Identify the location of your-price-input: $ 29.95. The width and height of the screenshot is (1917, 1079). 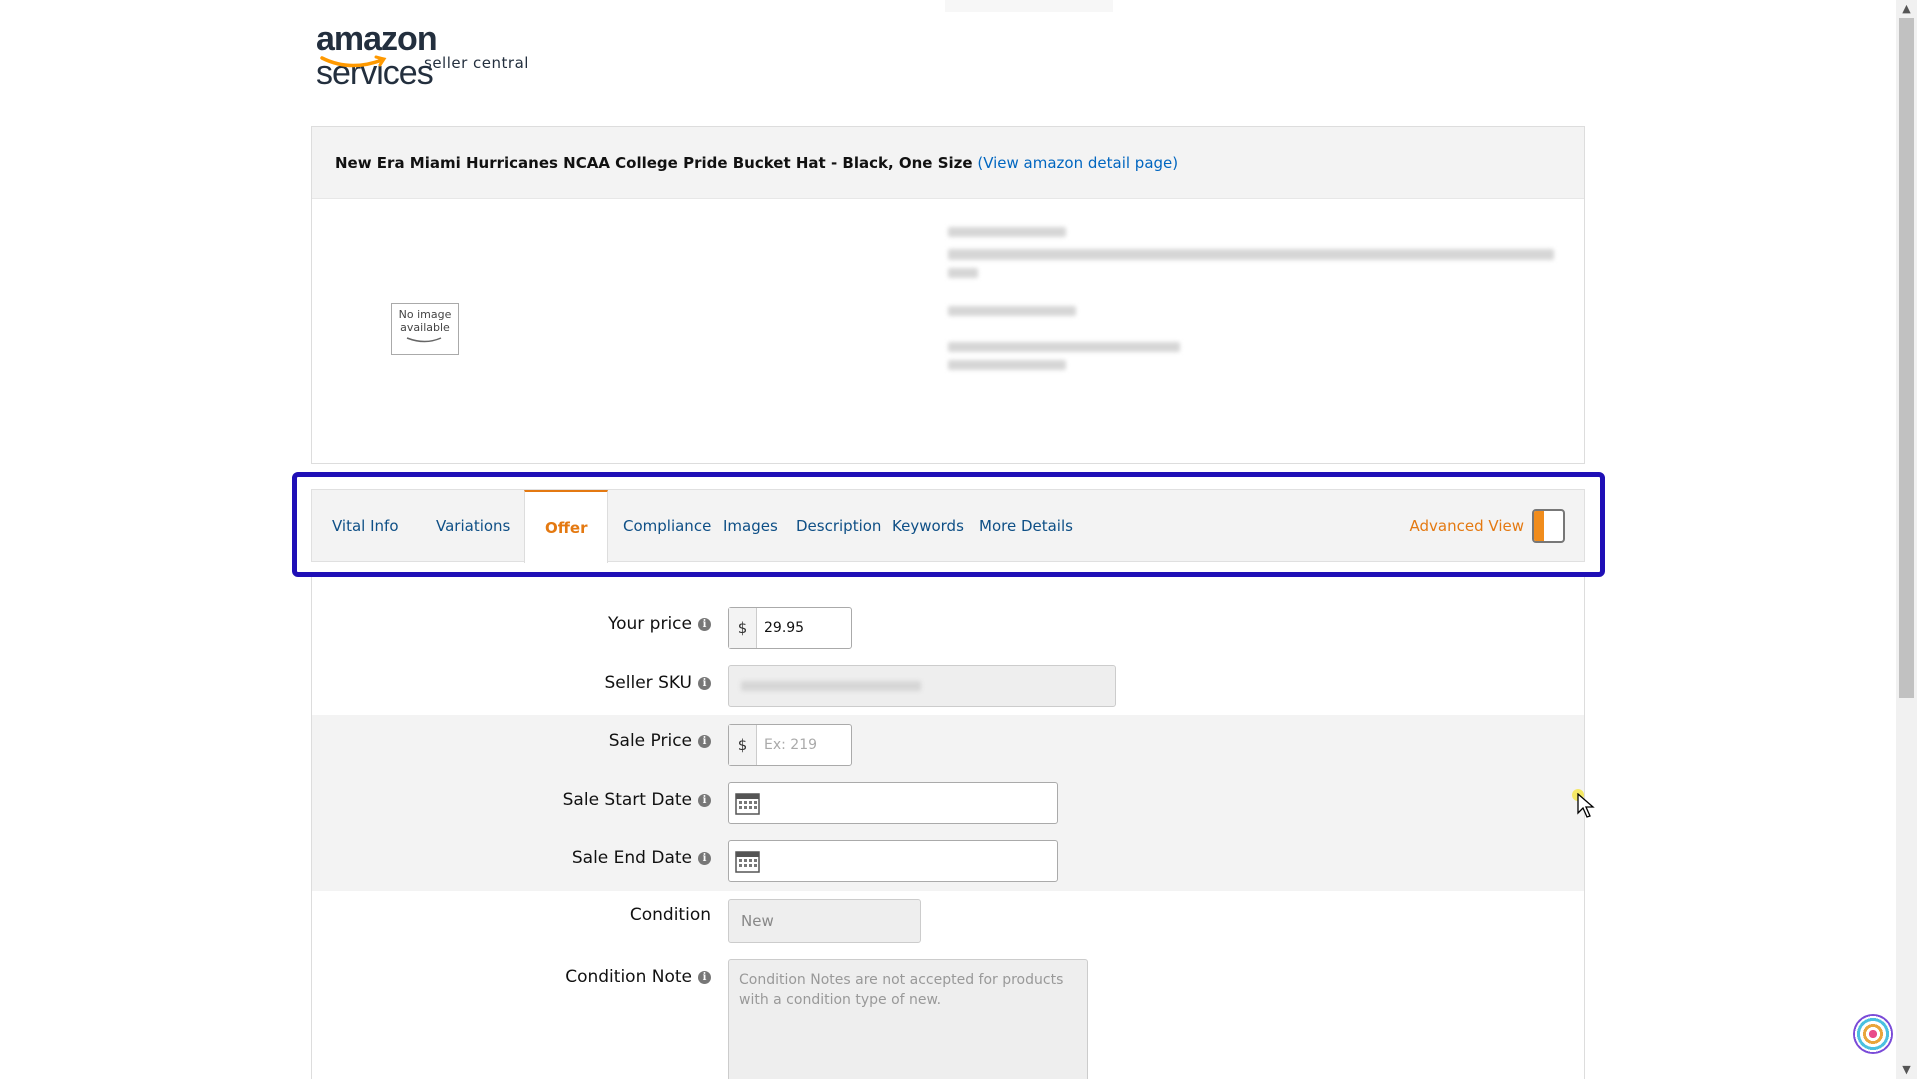
(790, 628).